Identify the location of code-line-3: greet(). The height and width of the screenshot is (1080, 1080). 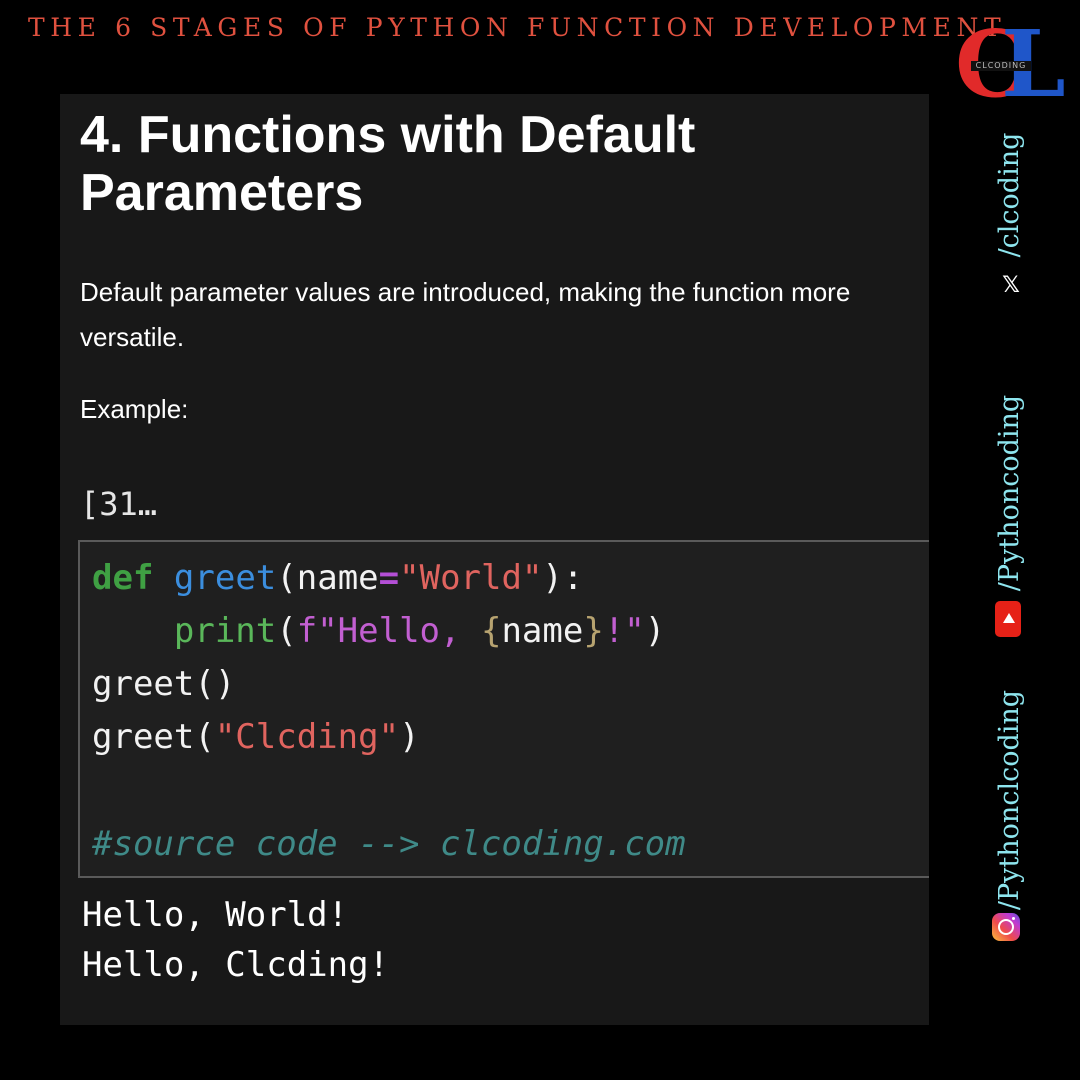
(164, 684).